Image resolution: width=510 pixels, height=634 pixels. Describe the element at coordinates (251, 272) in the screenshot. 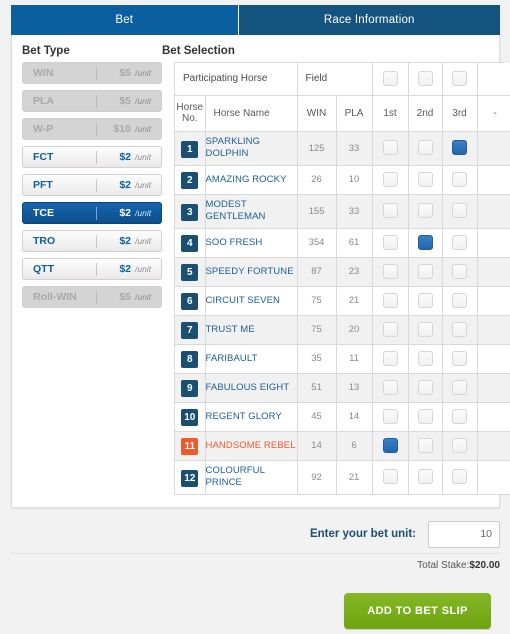

I see `cell-horse-name: SPEEDY FORTUNE` at that location.